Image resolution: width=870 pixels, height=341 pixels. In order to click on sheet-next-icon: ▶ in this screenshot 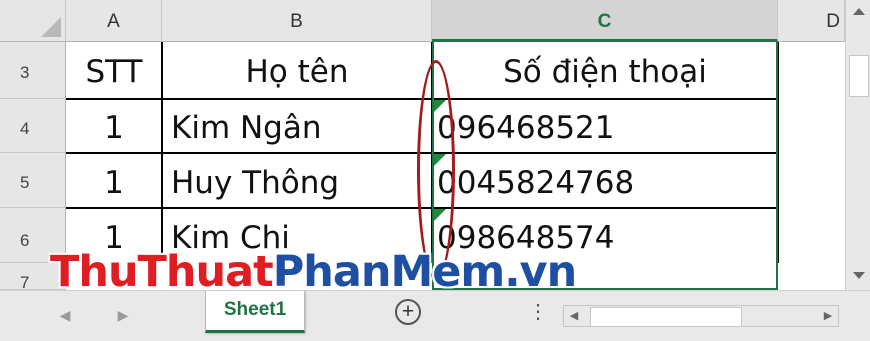, I will do `click(123, 315)`.